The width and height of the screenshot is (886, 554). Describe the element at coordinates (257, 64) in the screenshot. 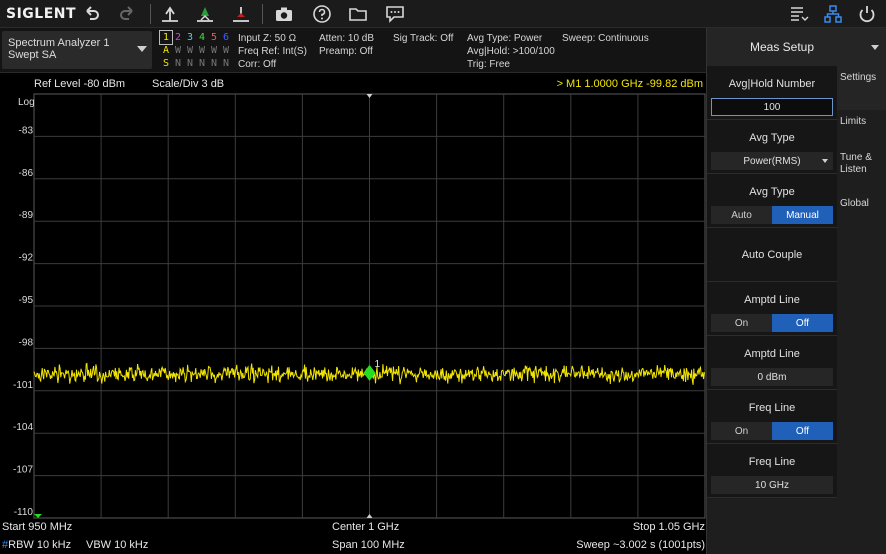

I see `correction-status: Corr: Off` at that location.